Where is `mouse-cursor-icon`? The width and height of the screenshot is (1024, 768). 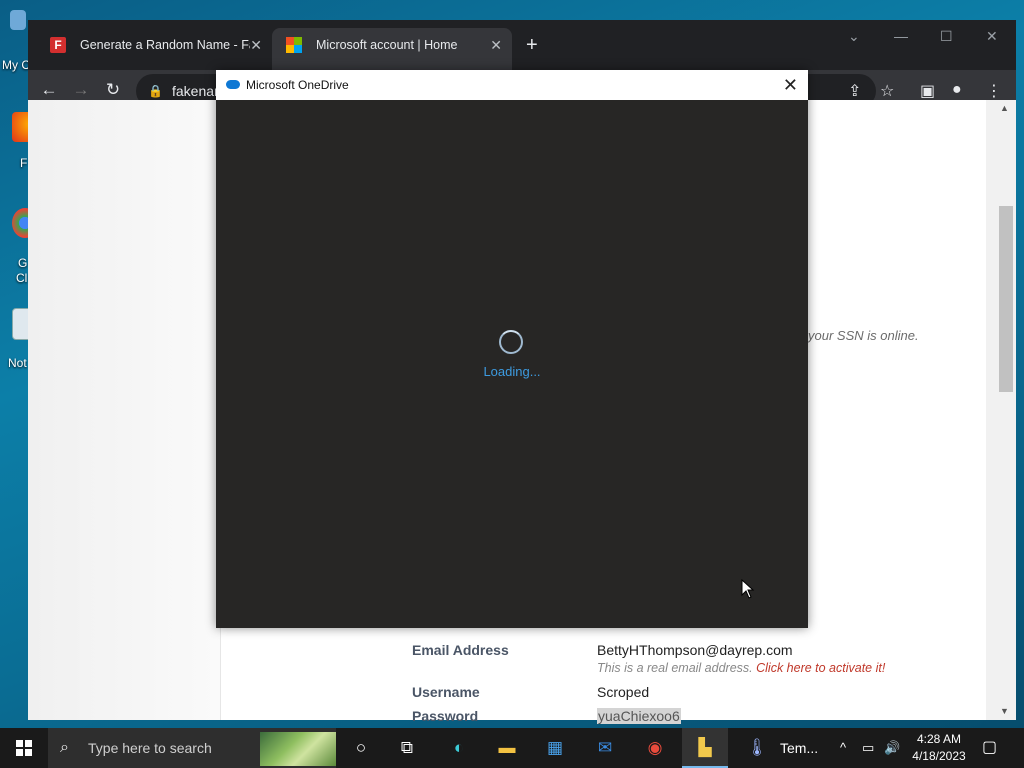 mouse-cursor-icon is located at coordinates (748, 589).